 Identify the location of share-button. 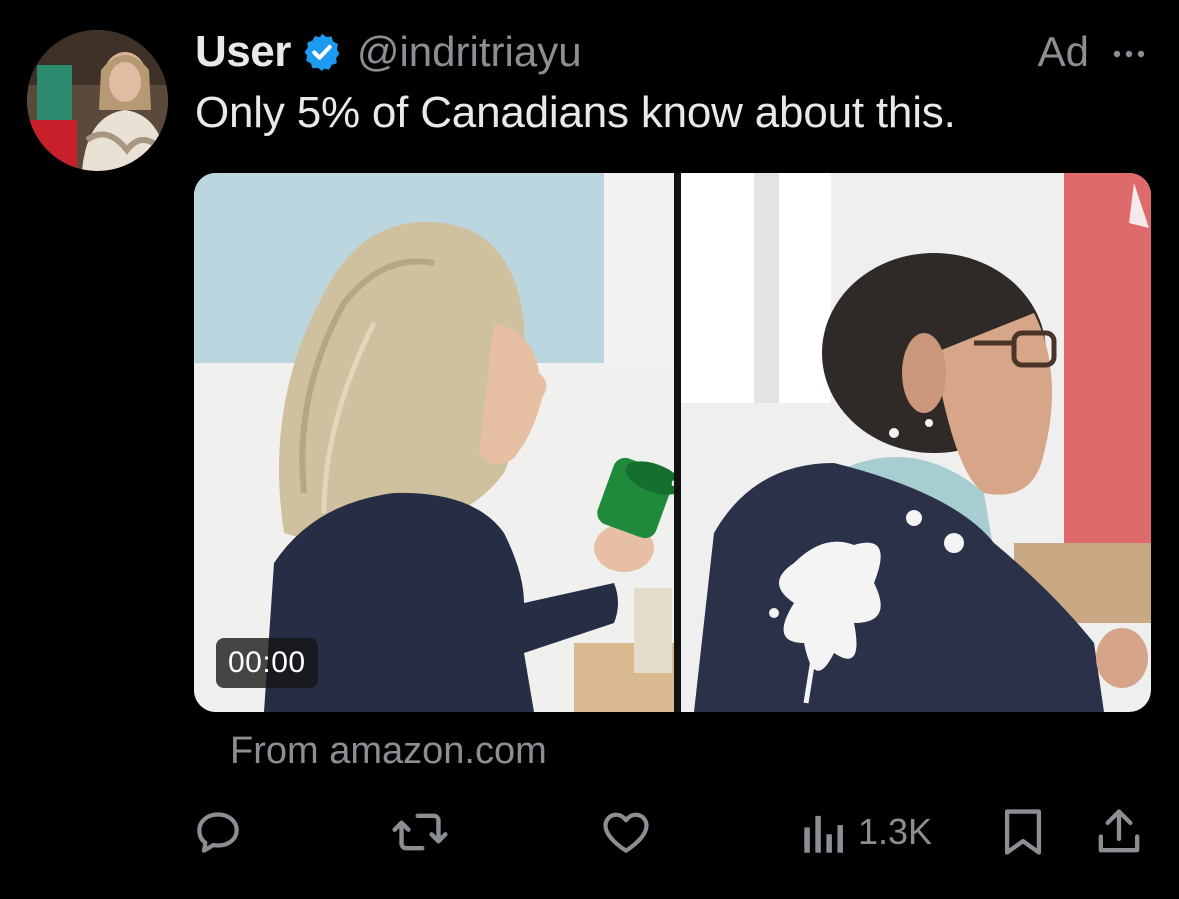
(1119, 832).